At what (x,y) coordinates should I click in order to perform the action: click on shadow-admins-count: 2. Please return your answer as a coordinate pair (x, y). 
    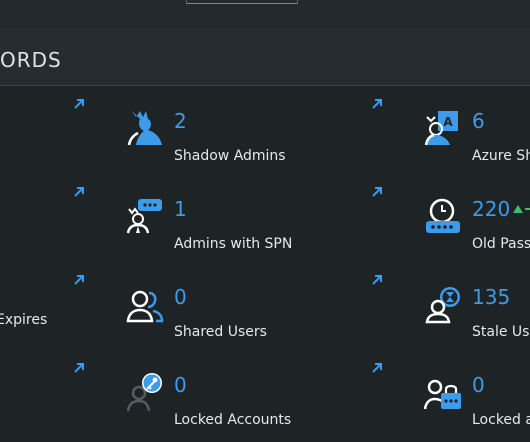
    Looking at the image, I should click on (180, 121).